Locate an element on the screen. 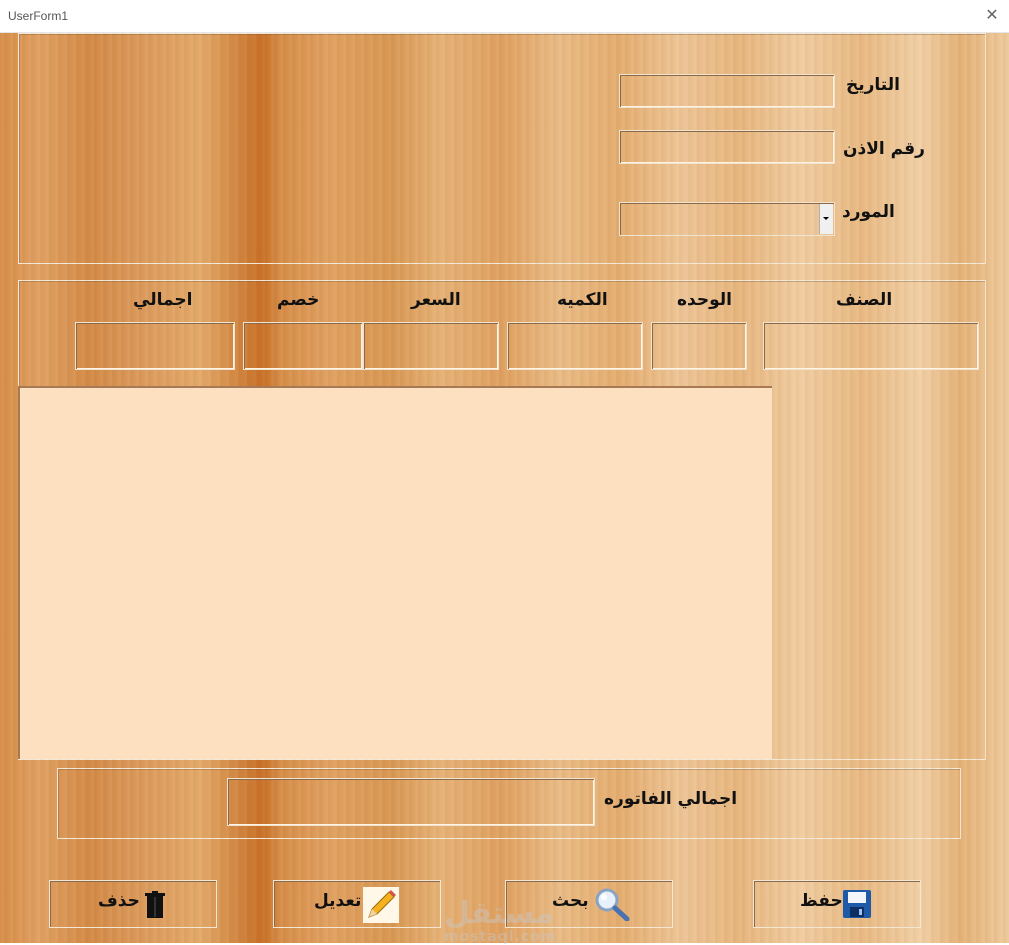  close-icon: ✕ is located at coordinates (992, 15).